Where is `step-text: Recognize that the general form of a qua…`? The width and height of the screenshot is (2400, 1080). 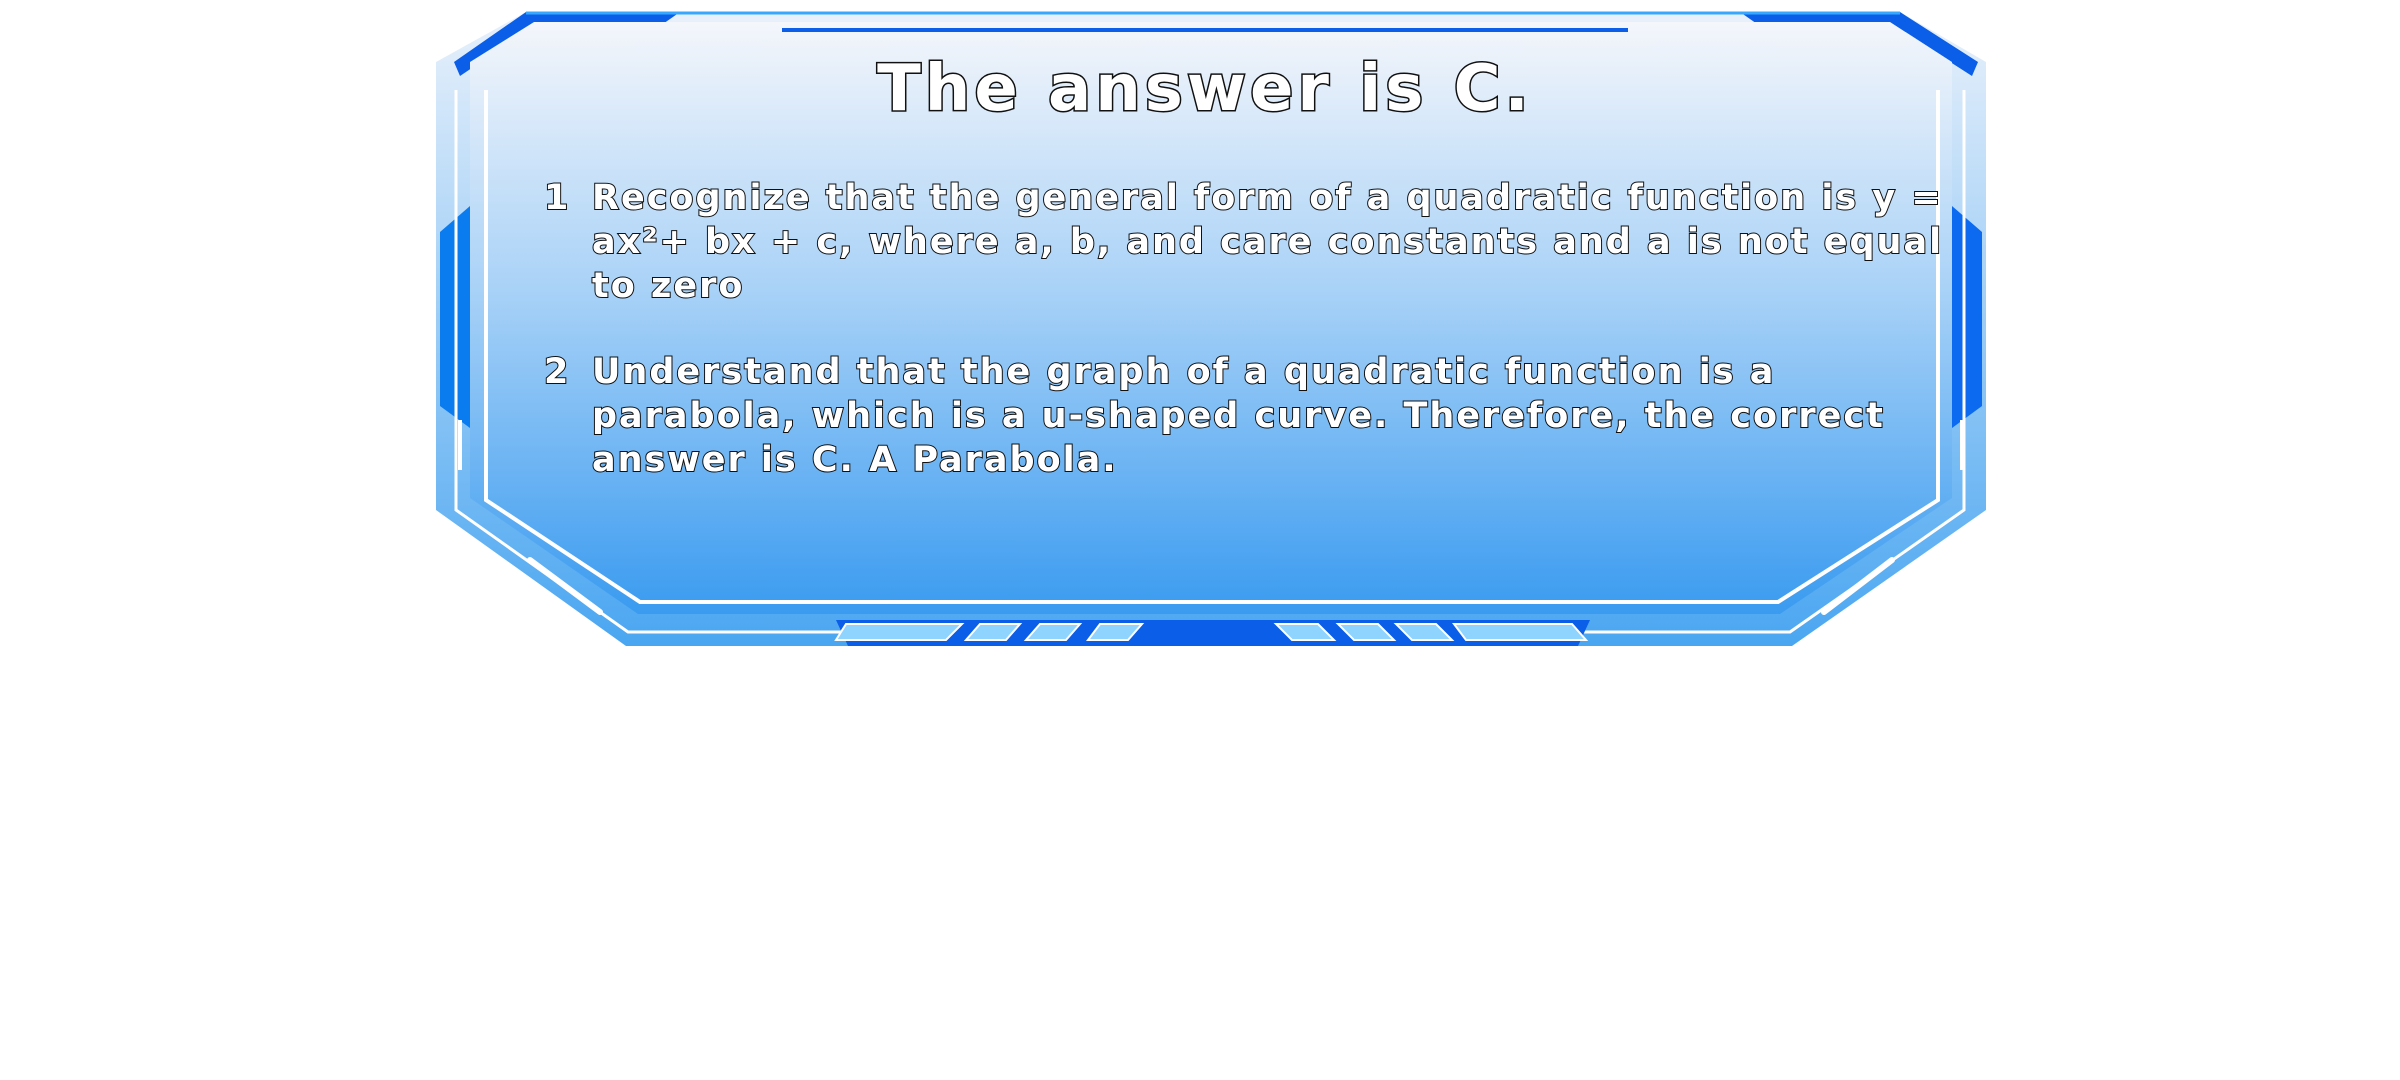 step-text: Recognize that the general form of a qua… is located at coordinates (1267, 242).